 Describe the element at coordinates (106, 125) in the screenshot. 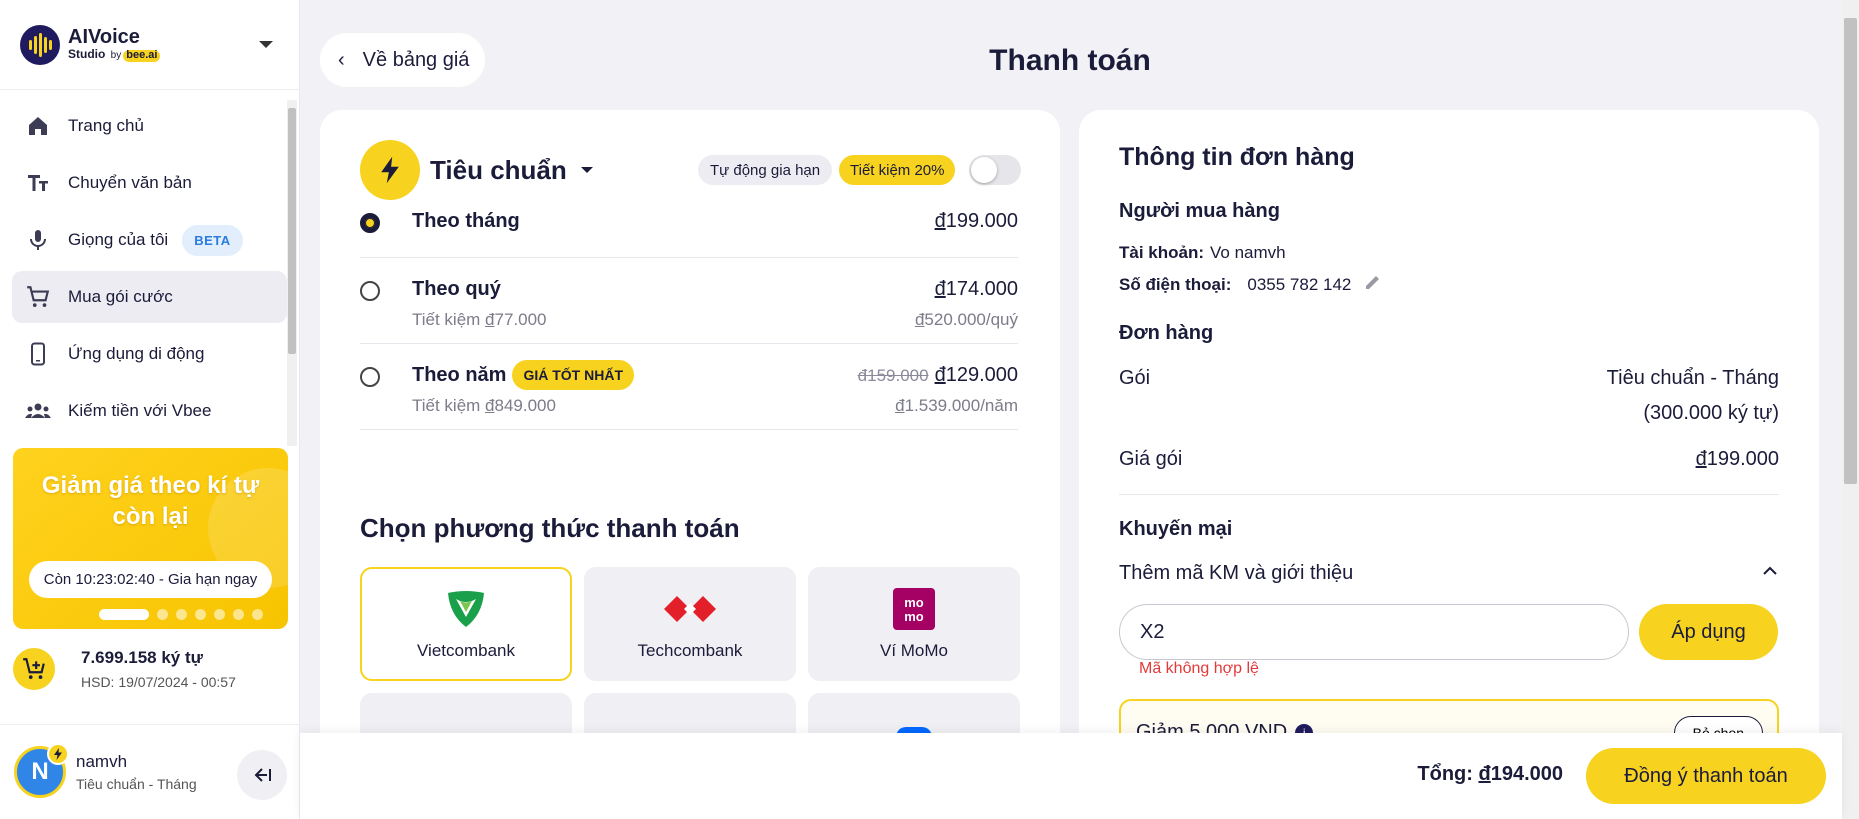

I see `sidebar-item-label: Trang chủ` at that location.